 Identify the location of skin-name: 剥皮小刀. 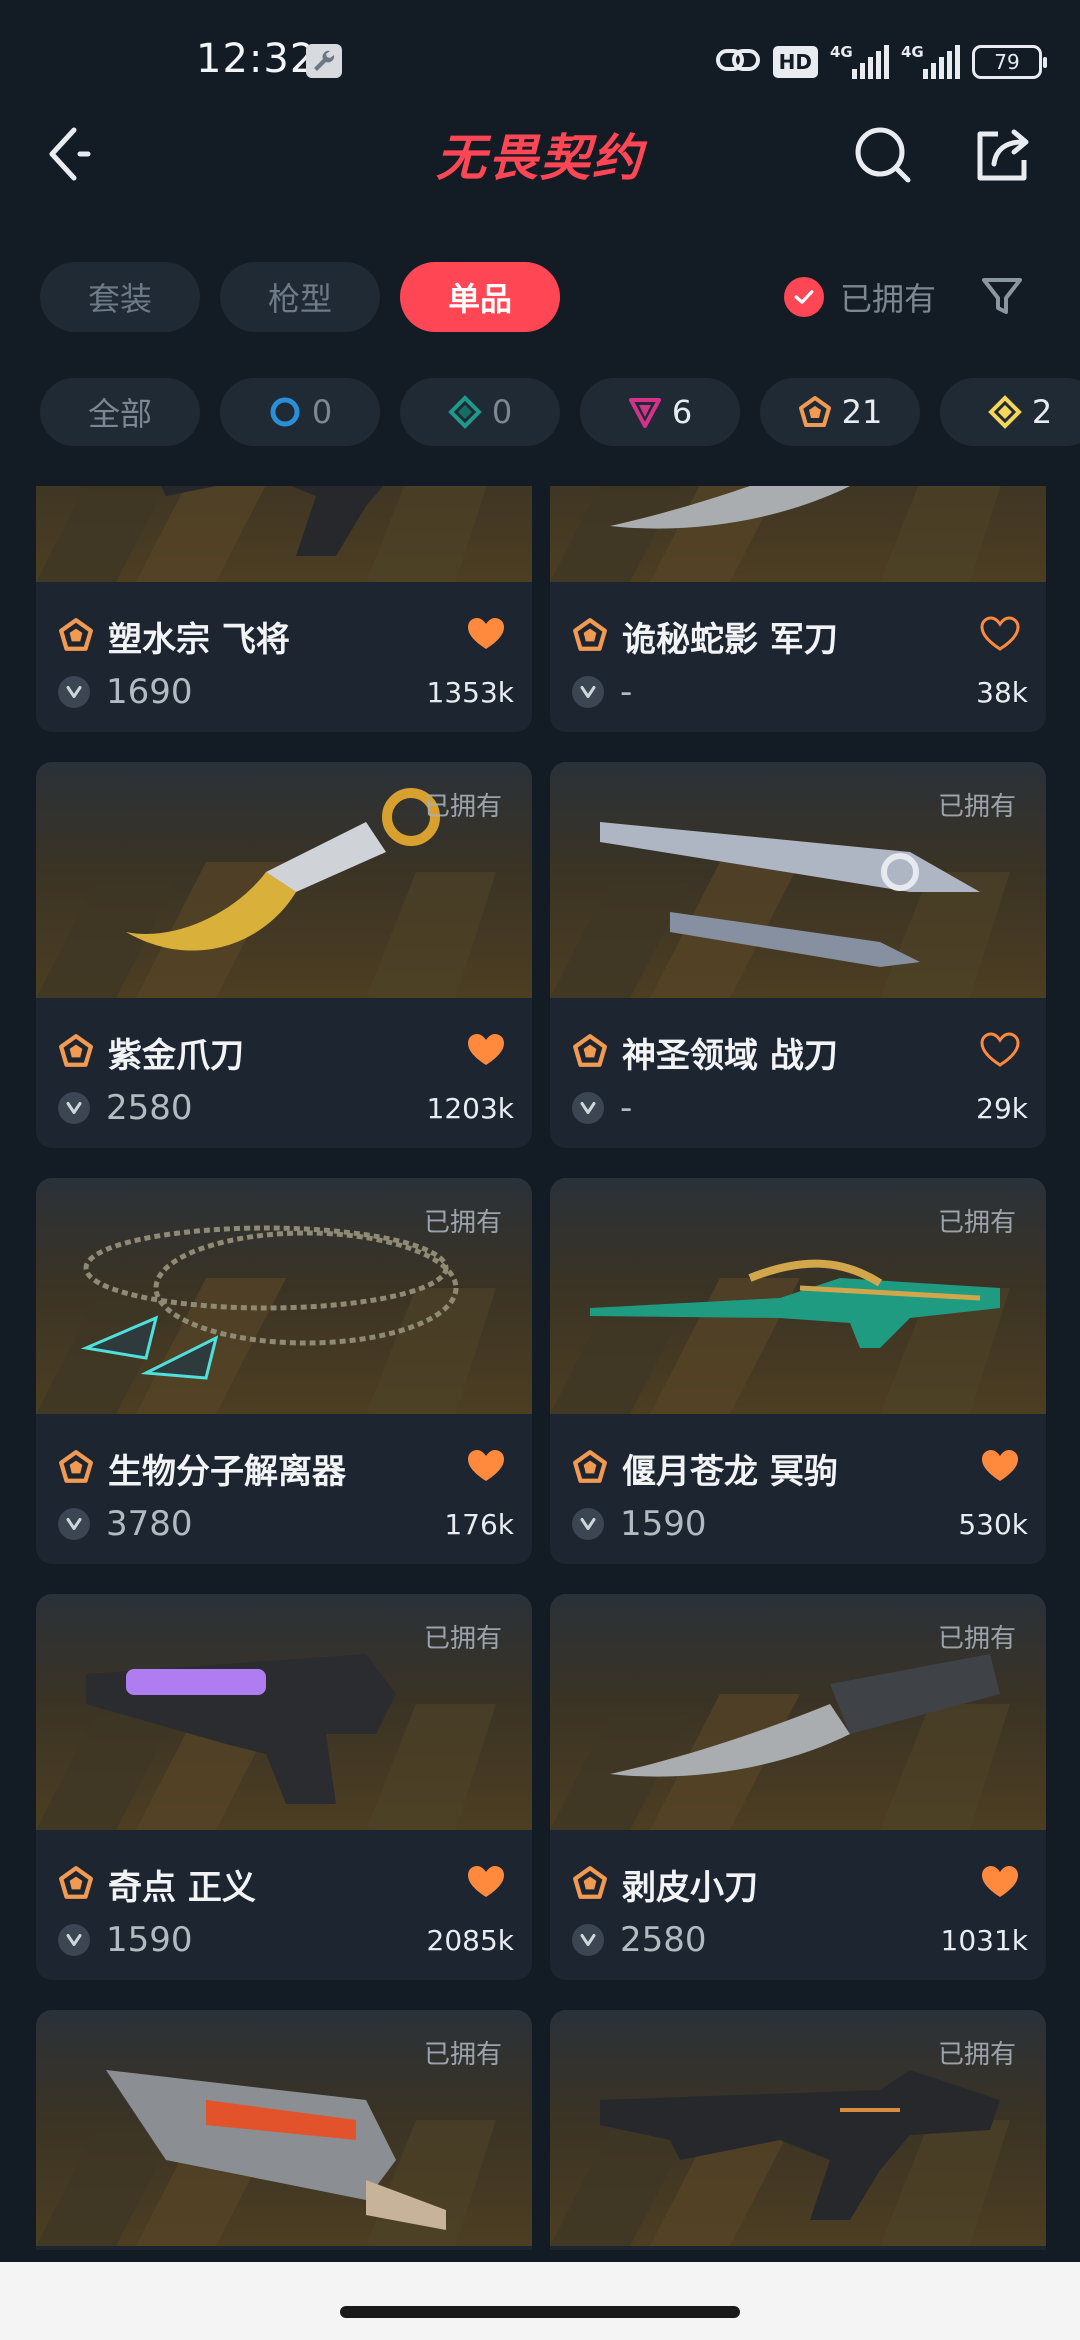
(690, 1888).